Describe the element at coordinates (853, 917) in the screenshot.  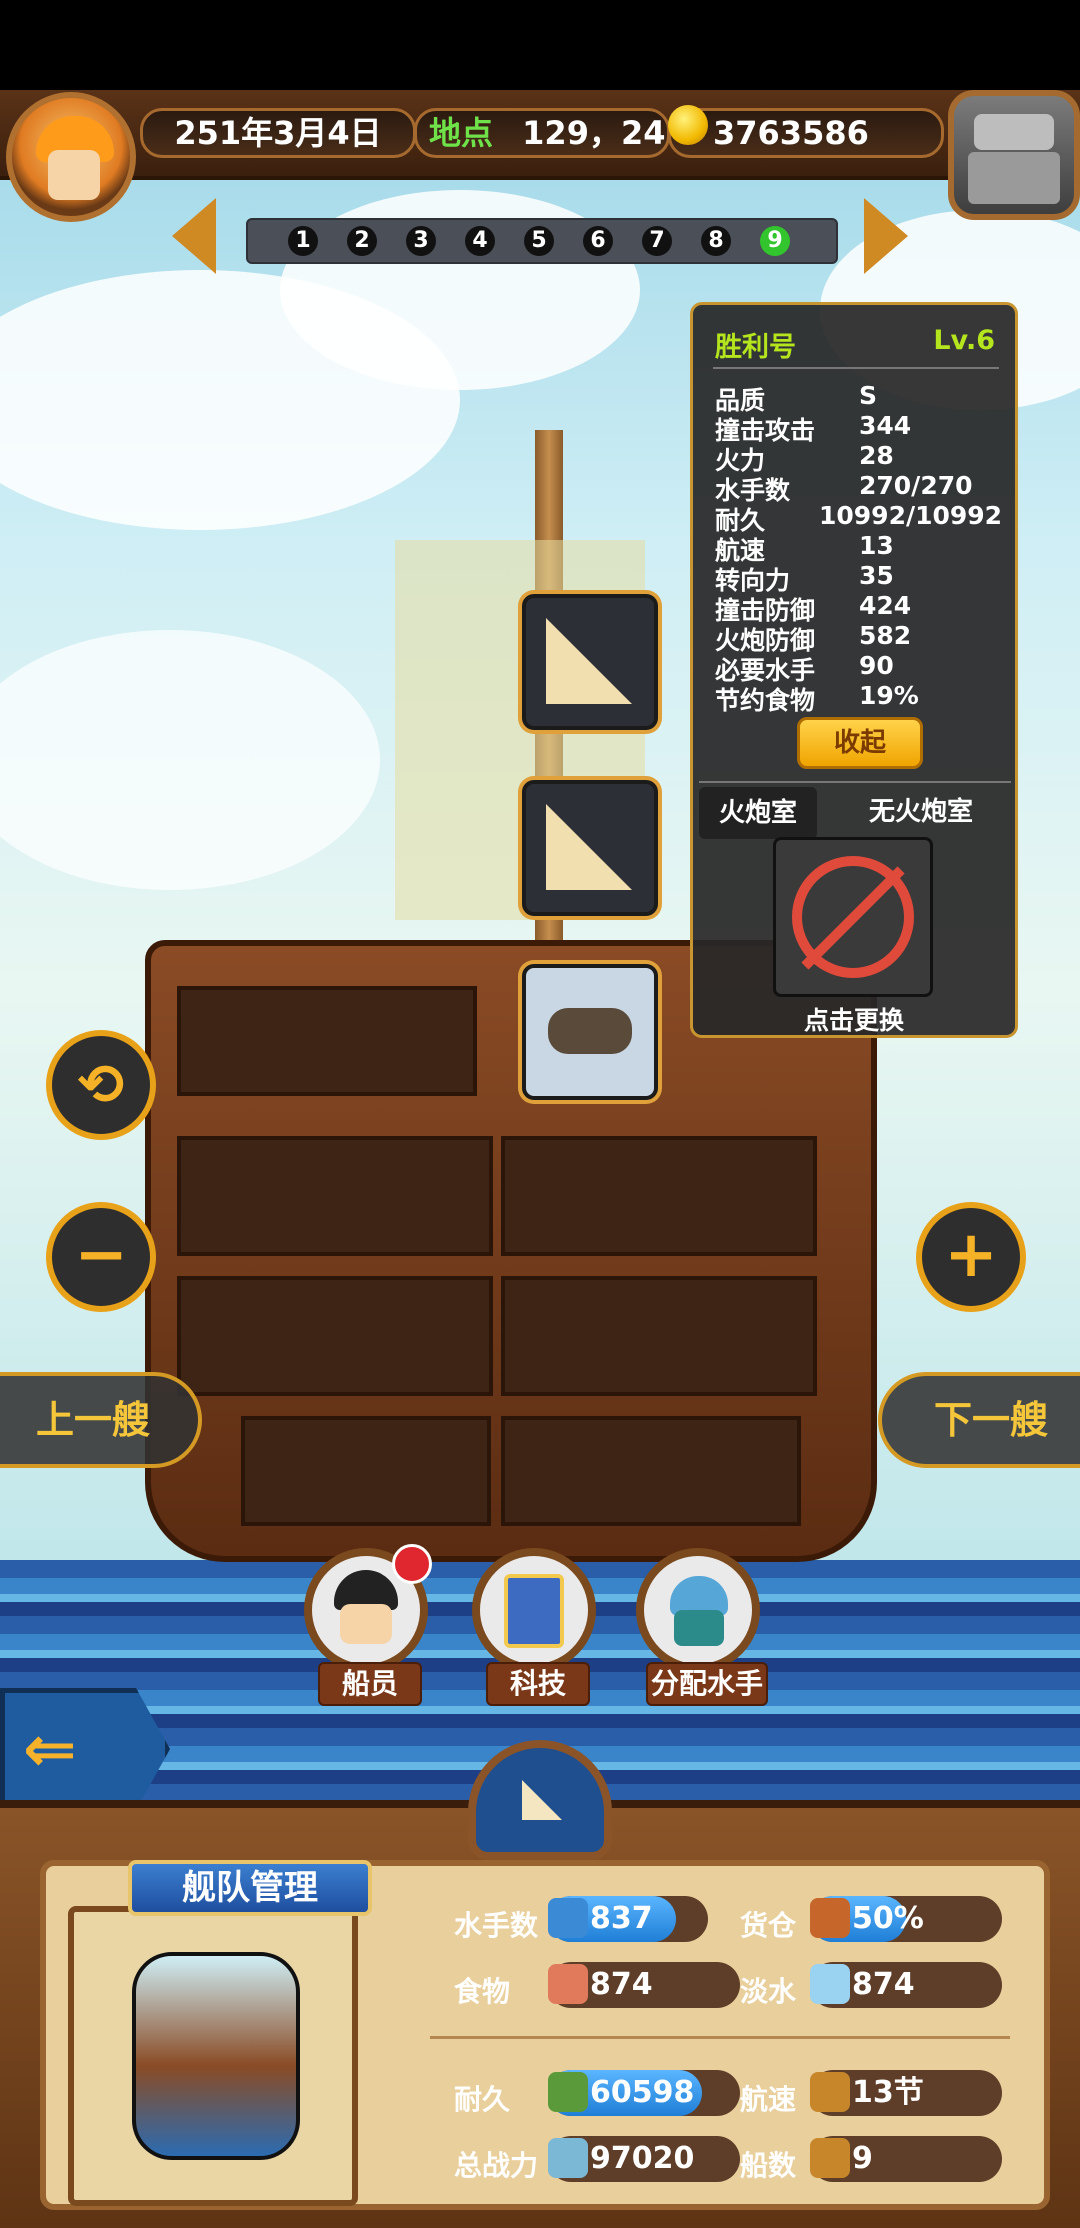
I see `no-cannon-icon` at that location.